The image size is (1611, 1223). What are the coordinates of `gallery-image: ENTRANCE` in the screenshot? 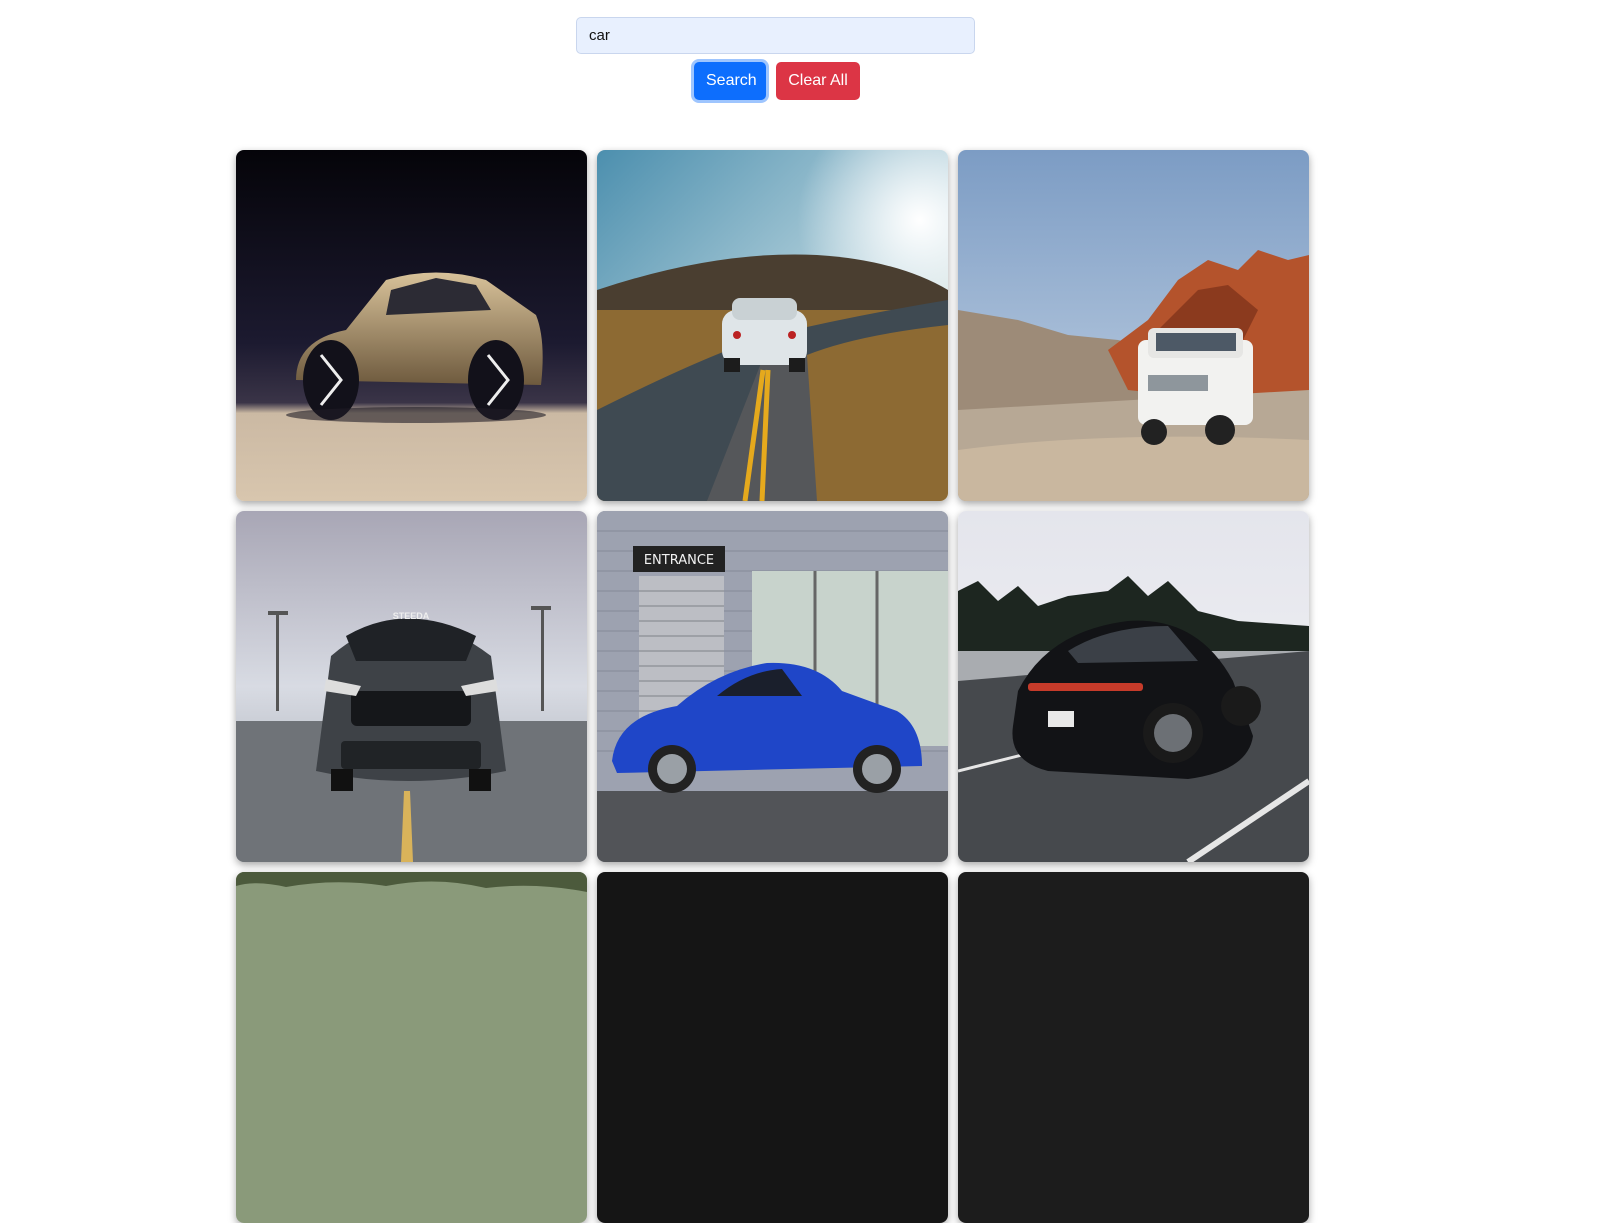 It's located at (772, 686).